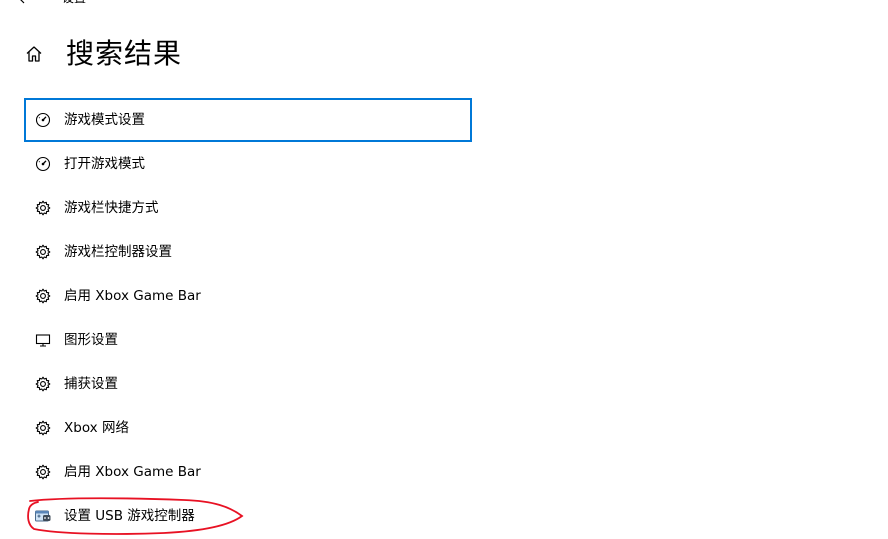 The image size is (888, 539). I want to click on result-label: 设置 USB 游戏控制器, so click(129, 516).